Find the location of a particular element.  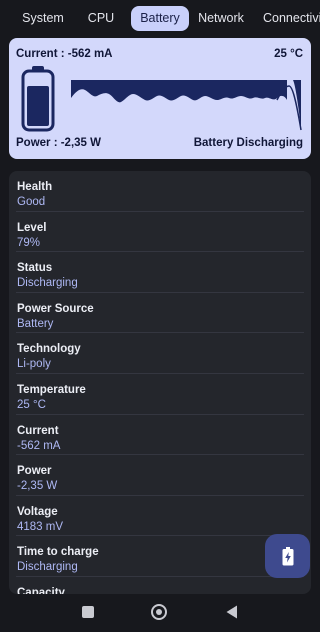

tab-network: Network is located at coordinates (221, 18).